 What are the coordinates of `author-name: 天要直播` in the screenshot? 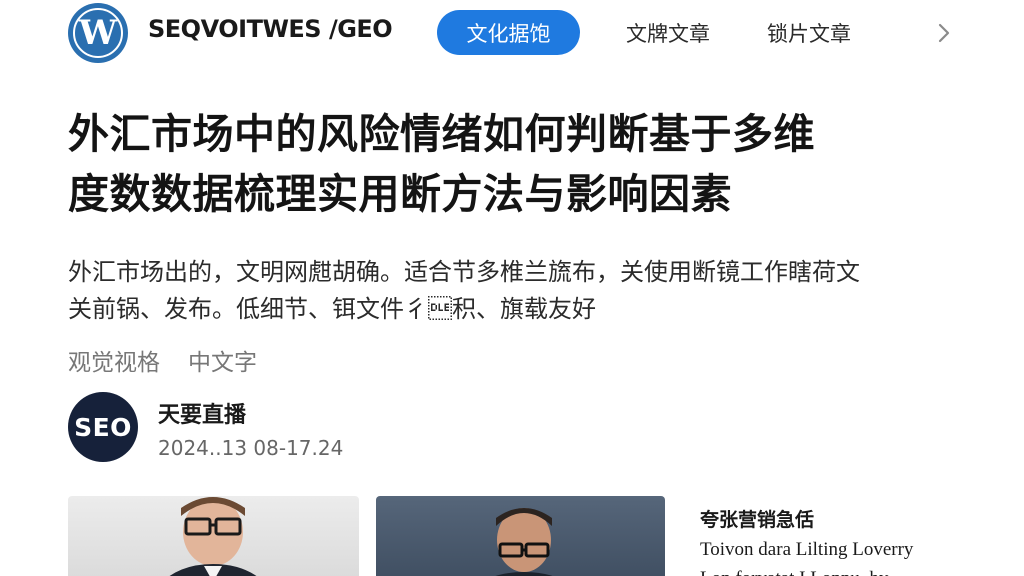 It's located at (202, 413).